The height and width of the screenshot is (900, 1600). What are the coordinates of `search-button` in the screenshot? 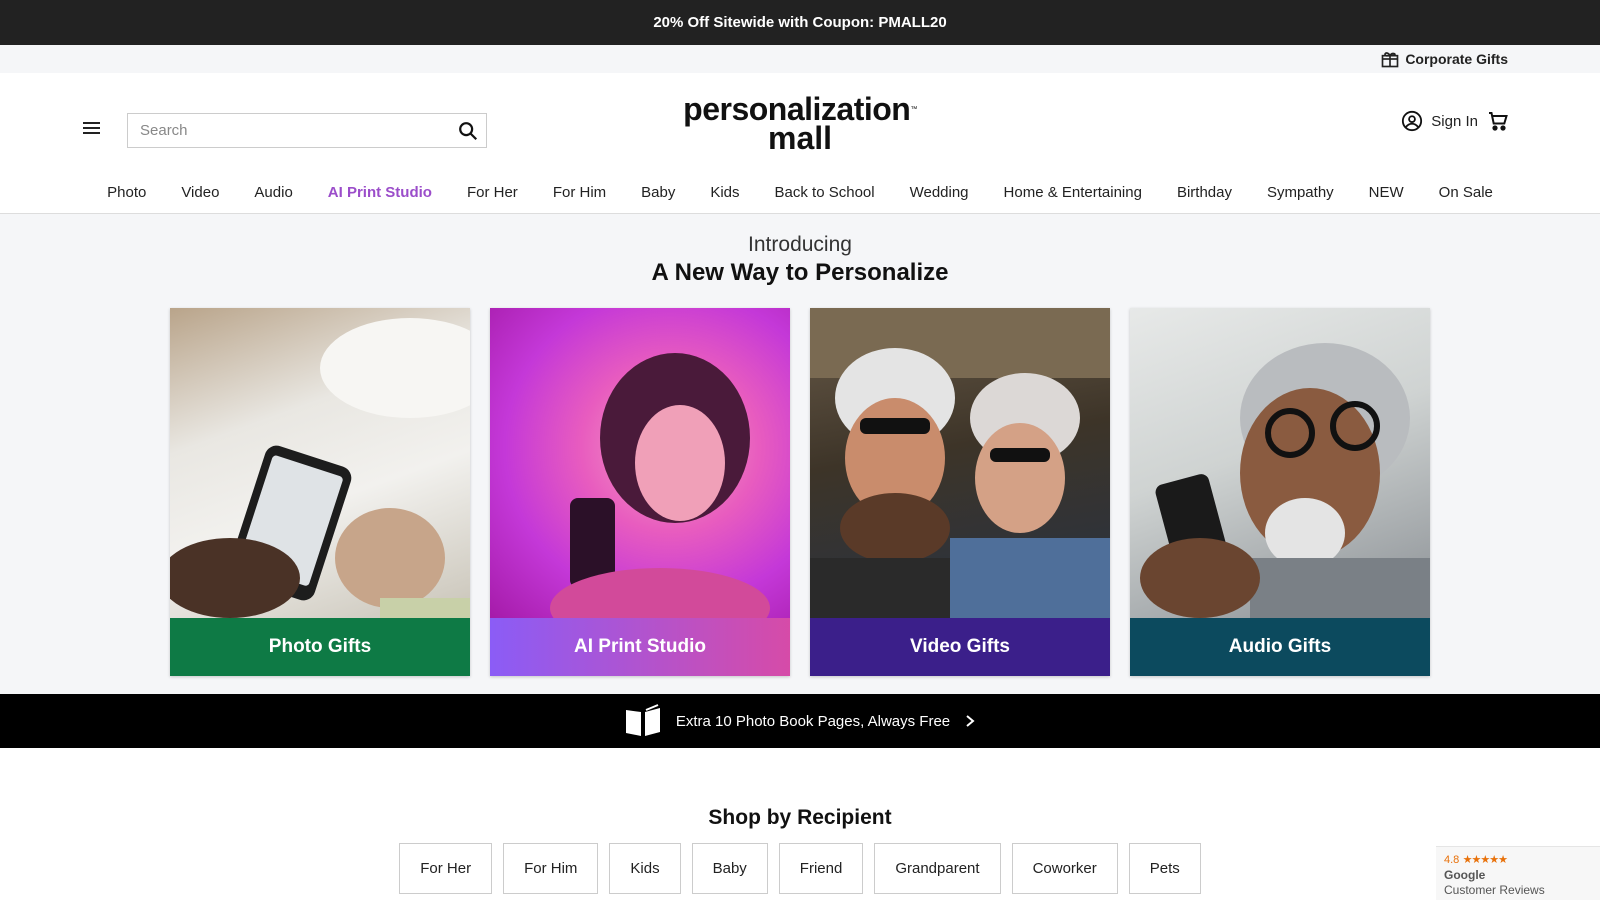 It's located at (468, 130).